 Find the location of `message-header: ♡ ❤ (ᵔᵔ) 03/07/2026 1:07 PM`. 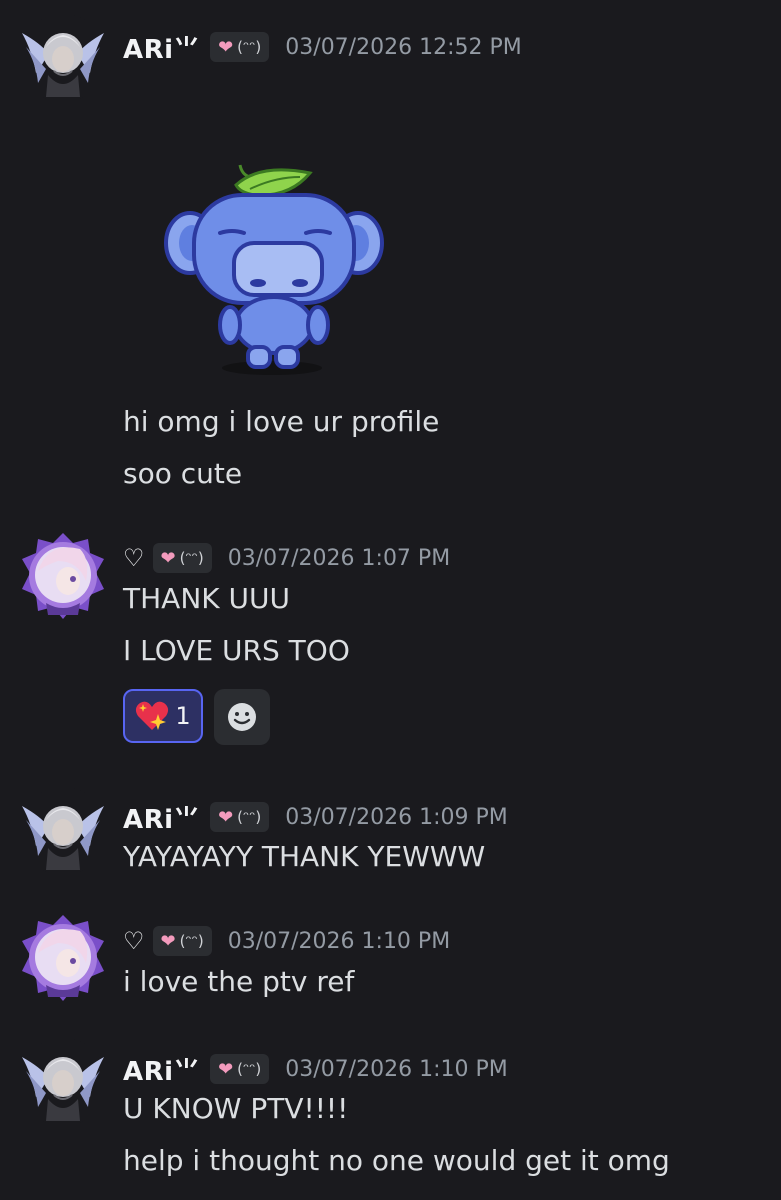

message-header: ♡ ❤ (ᵔᵔ) 03/07/2026 1:07 PM is located at coordinates (286, 558).